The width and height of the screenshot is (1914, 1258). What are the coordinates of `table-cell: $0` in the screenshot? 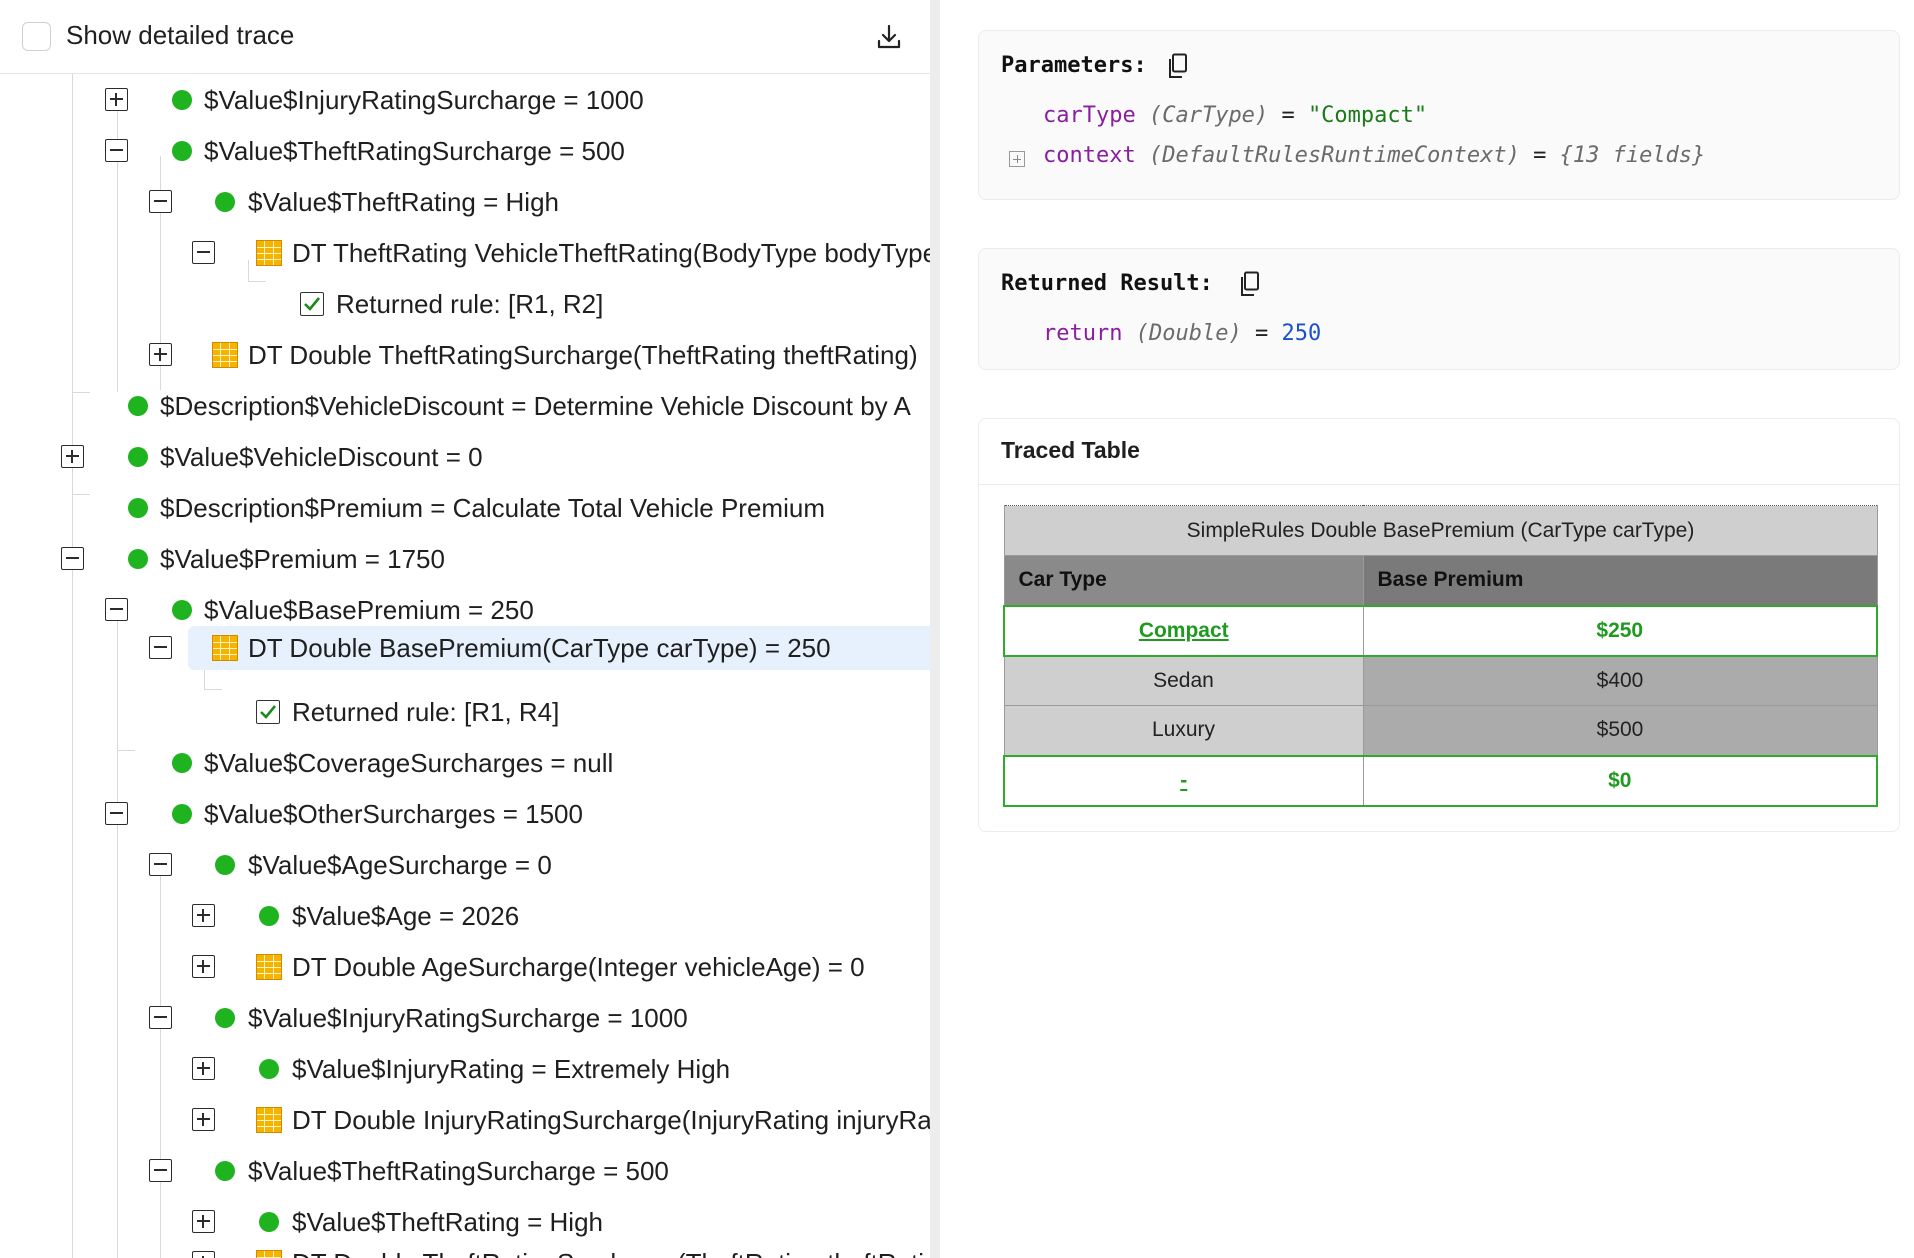 It's located at (1620, 780).